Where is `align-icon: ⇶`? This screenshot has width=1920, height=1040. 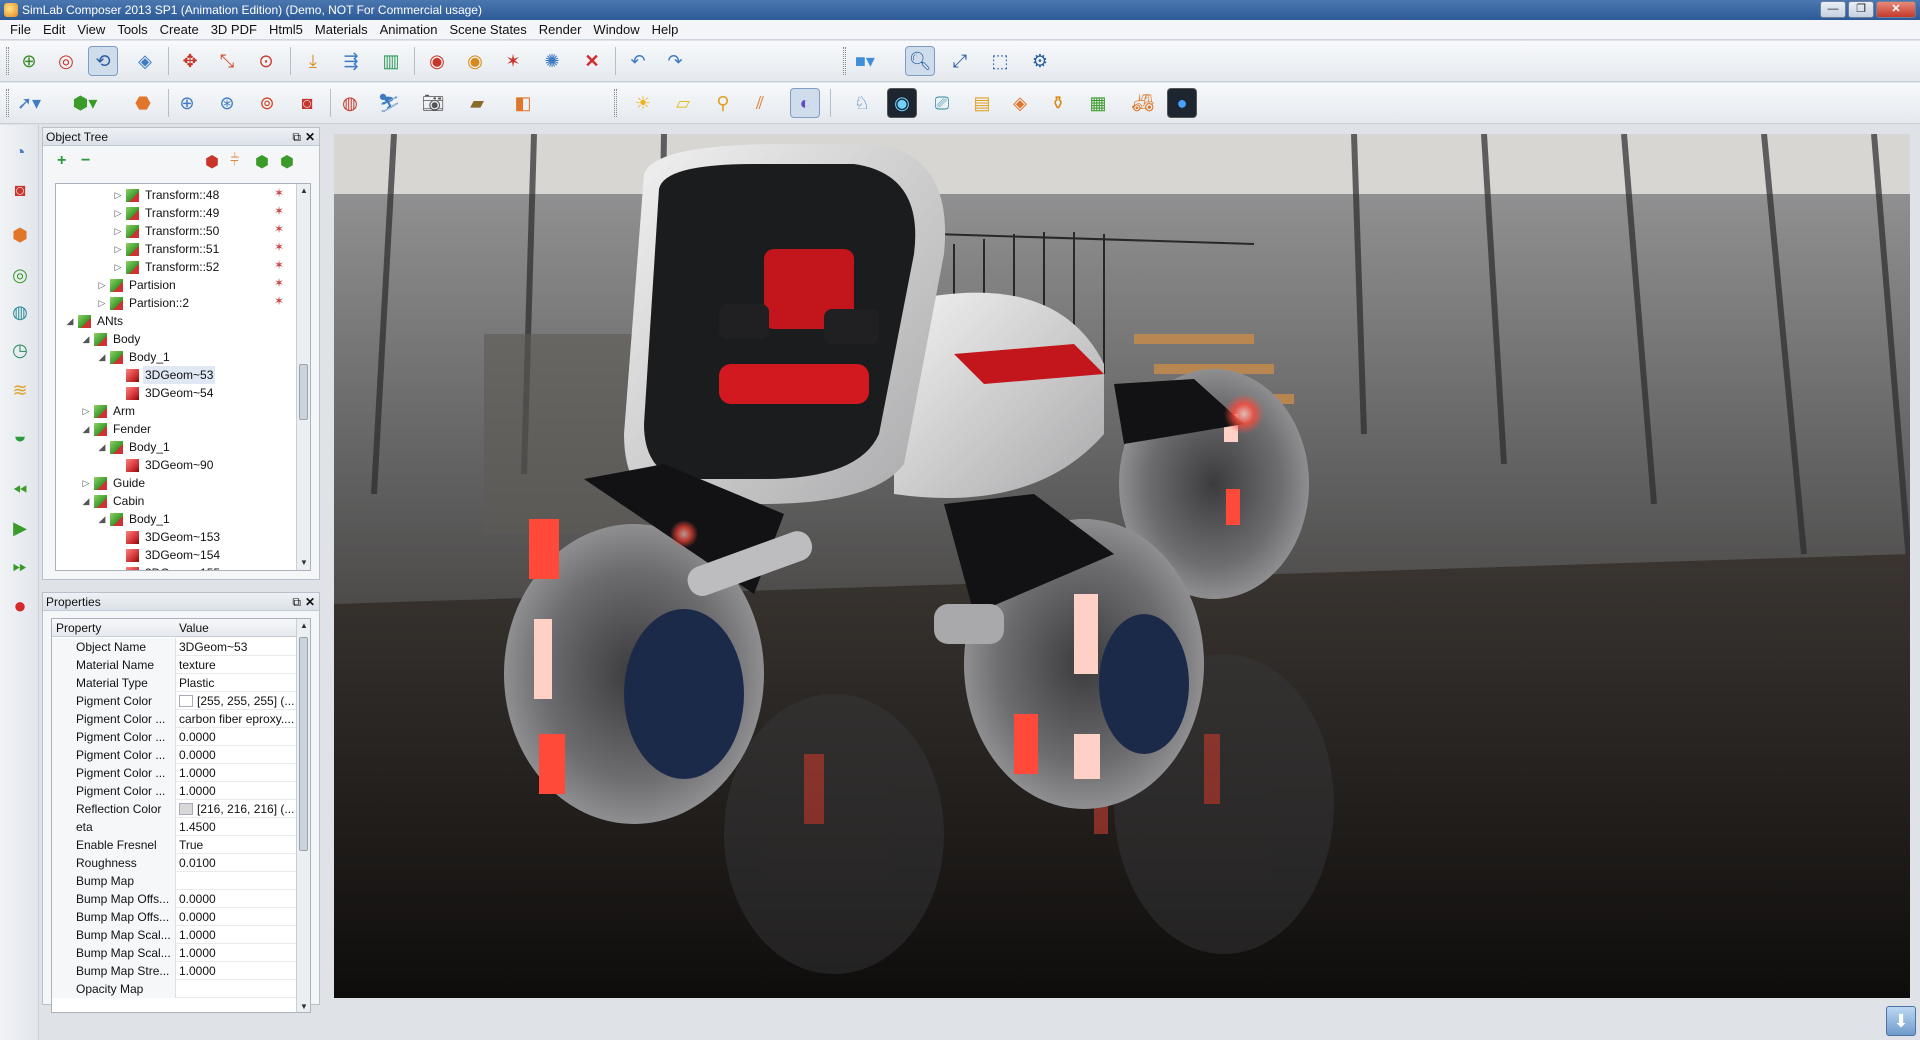 align-icon: ⇶ is located at coordinates (351, 61).